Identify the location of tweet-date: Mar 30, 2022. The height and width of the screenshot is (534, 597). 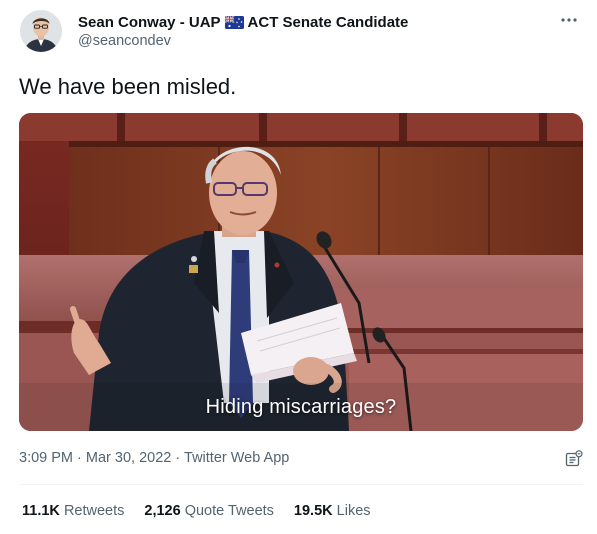
(128, 458).